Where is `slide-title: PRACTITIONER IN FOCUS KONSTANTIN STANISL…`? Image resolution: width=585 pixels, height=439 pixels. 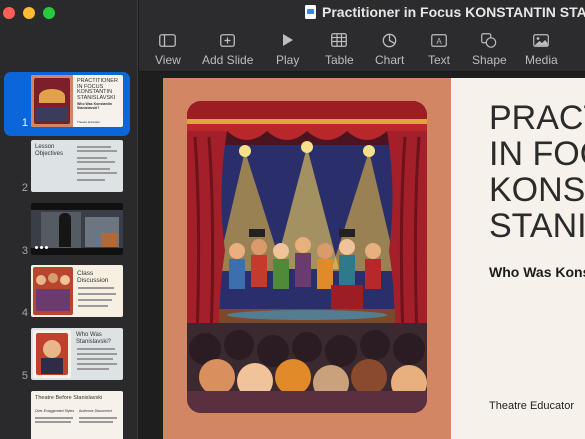
slide-title: PRACTITIONER IN FOCUS KONSTANTIN STANISL… is located at coordinates (537, 172).